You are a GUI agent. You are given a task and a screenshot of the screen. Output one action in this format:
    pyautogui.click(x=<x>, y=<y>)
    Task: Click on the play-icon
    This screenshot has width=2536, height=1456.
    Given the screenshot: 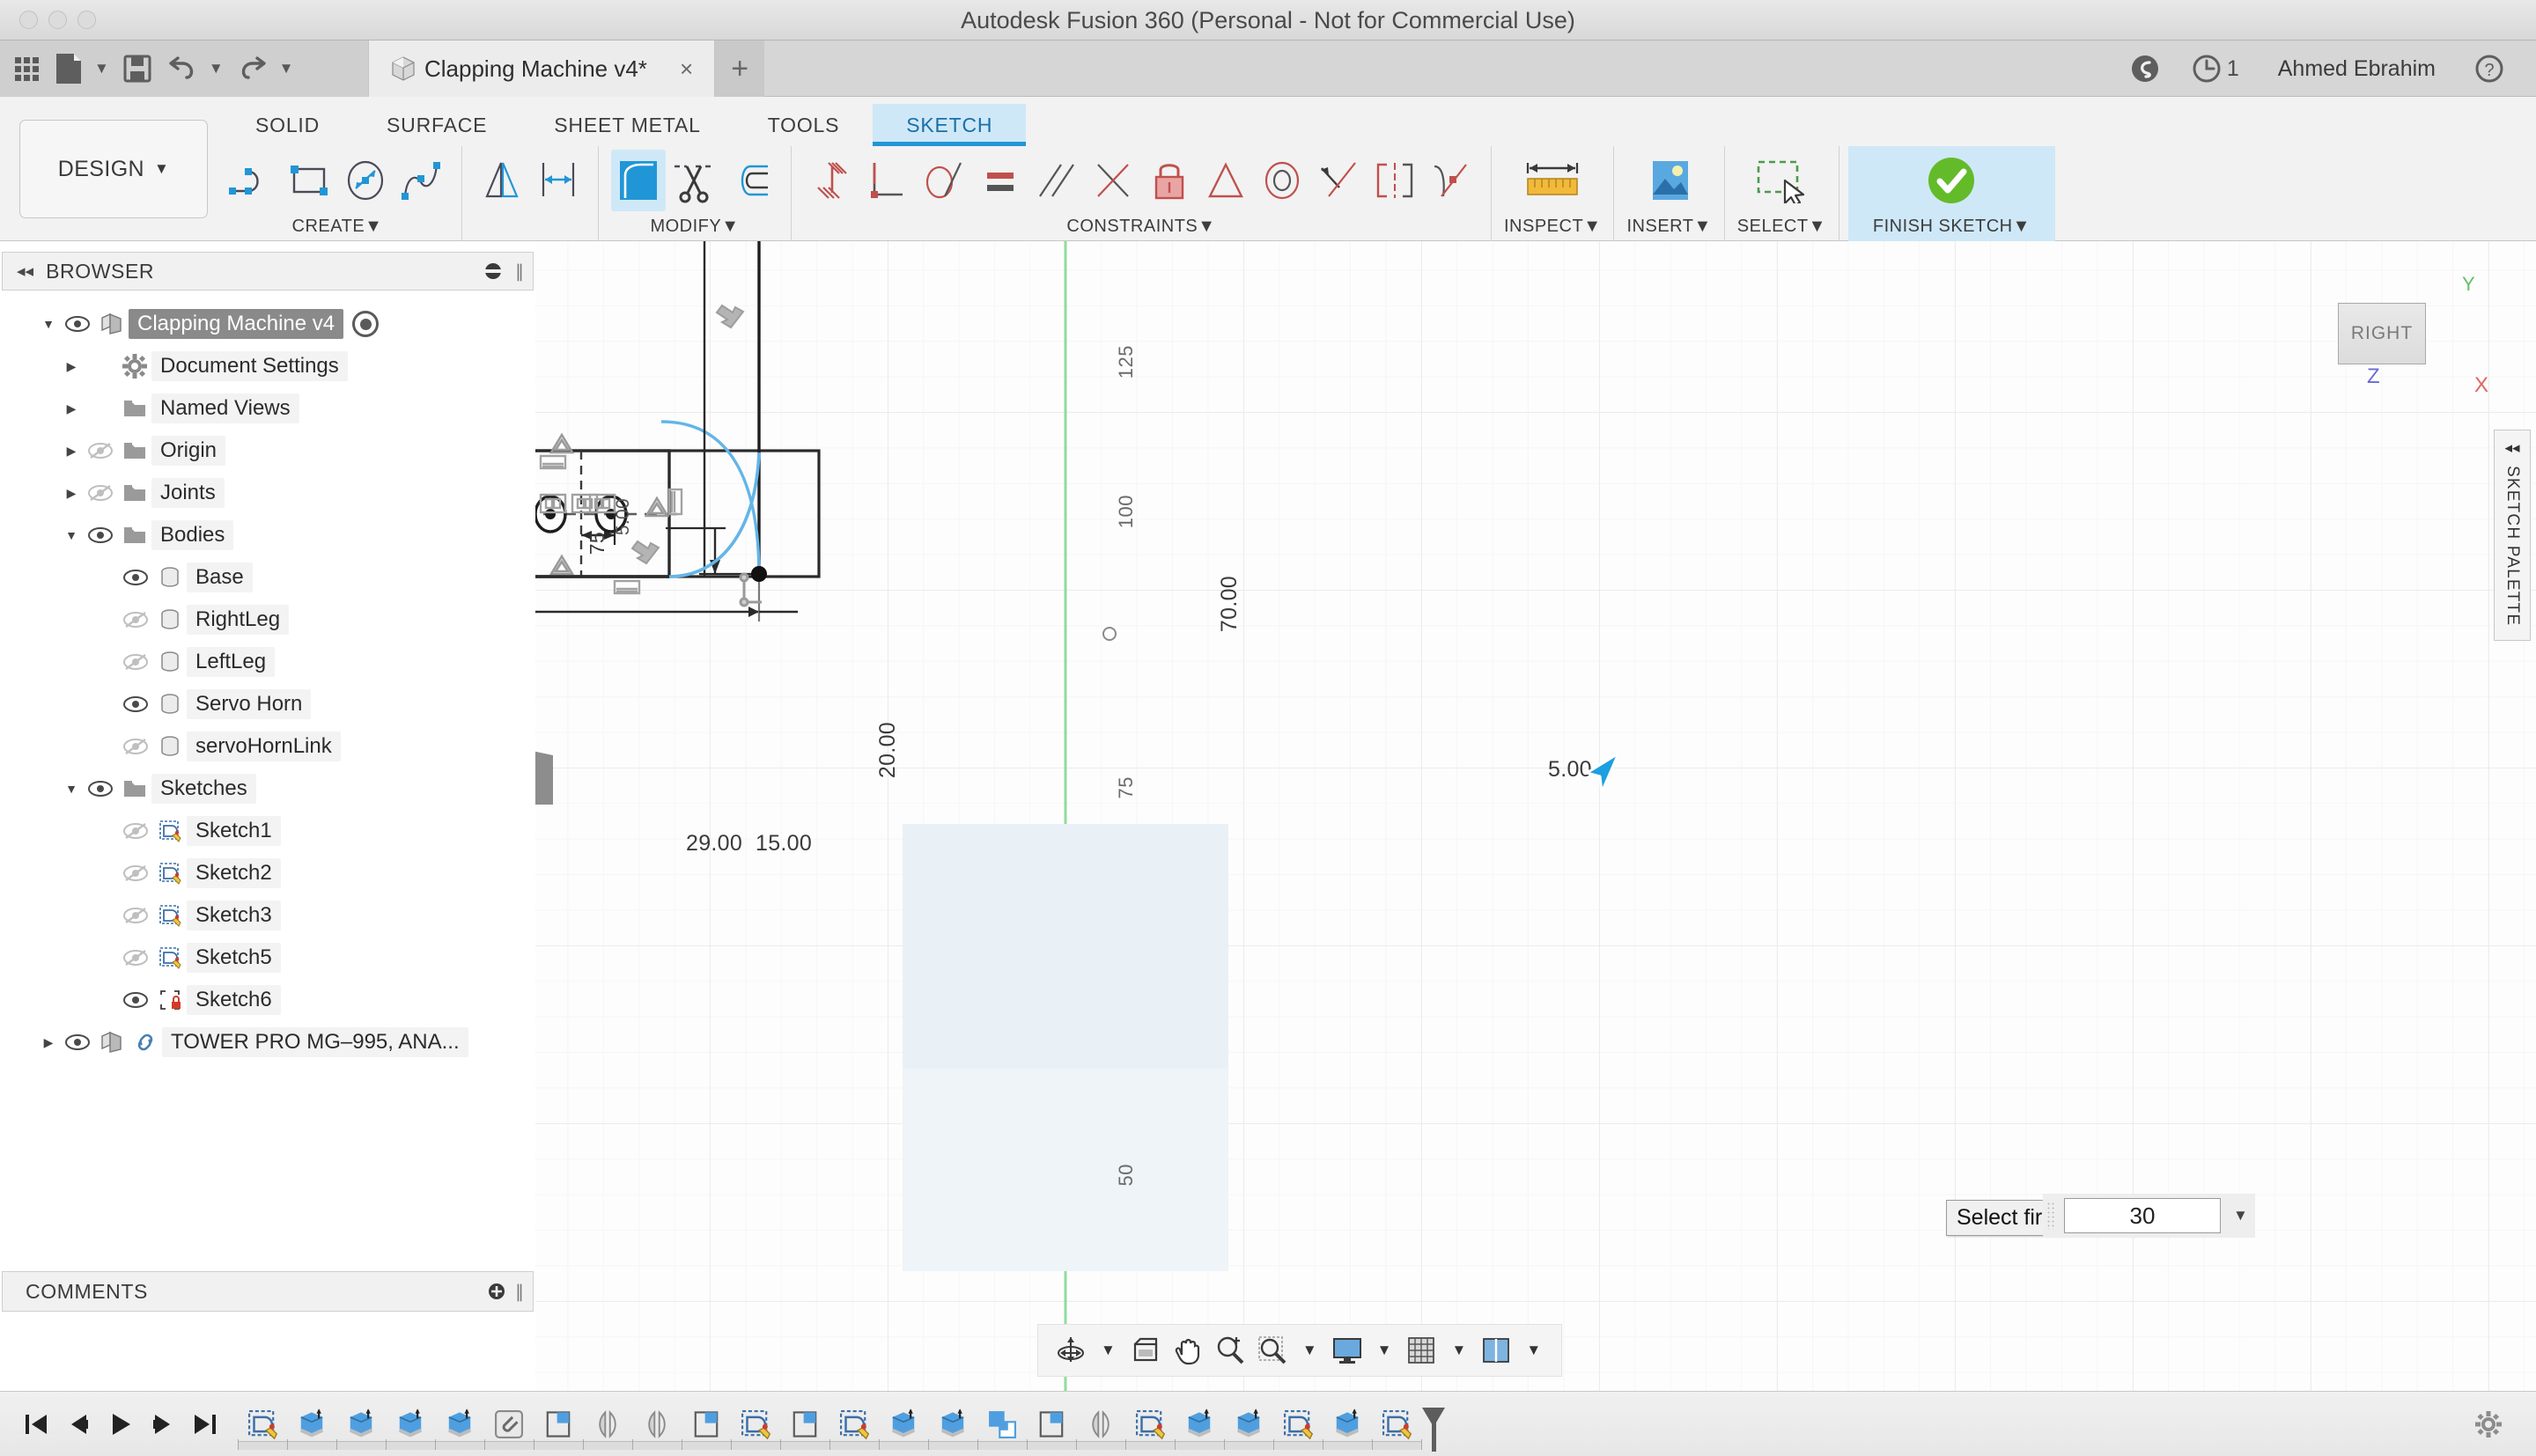 What is the action you would take?
    pyautogui.click(x=120, y=1425)
    